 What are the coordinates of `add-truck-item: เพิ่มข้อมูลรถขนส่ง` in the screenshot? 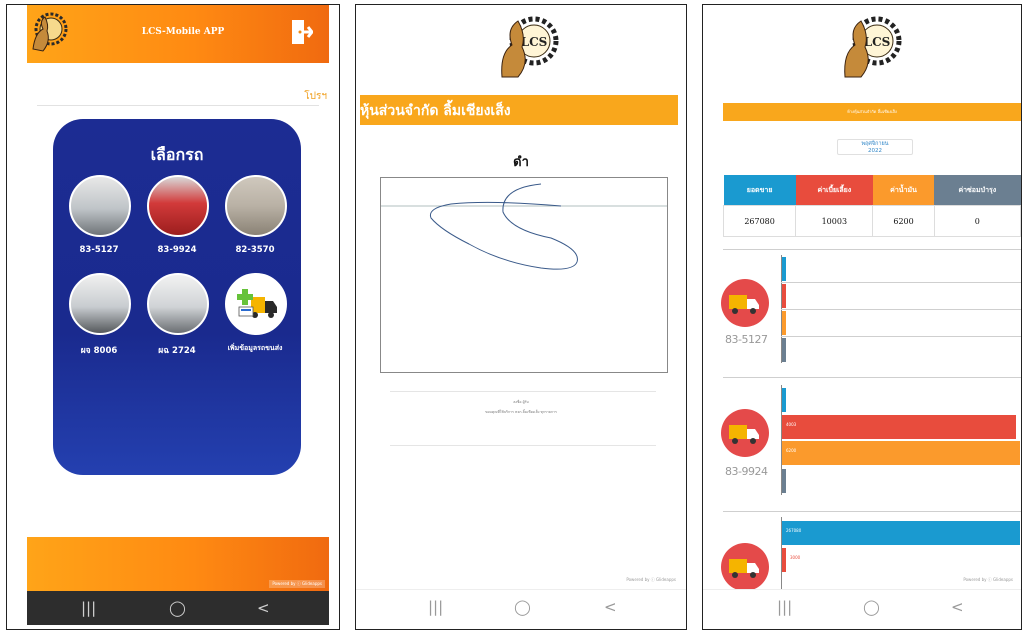 It's located at (256, 313).